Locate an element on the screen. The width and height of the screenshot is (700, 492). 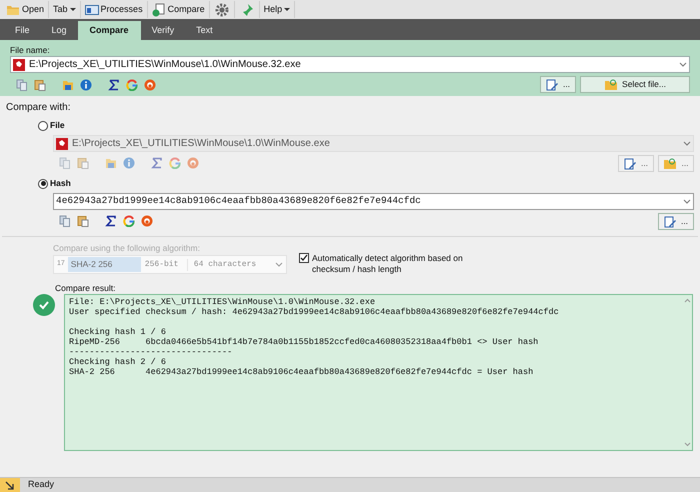
field-label: File name: is located at coordinates (30, 50).